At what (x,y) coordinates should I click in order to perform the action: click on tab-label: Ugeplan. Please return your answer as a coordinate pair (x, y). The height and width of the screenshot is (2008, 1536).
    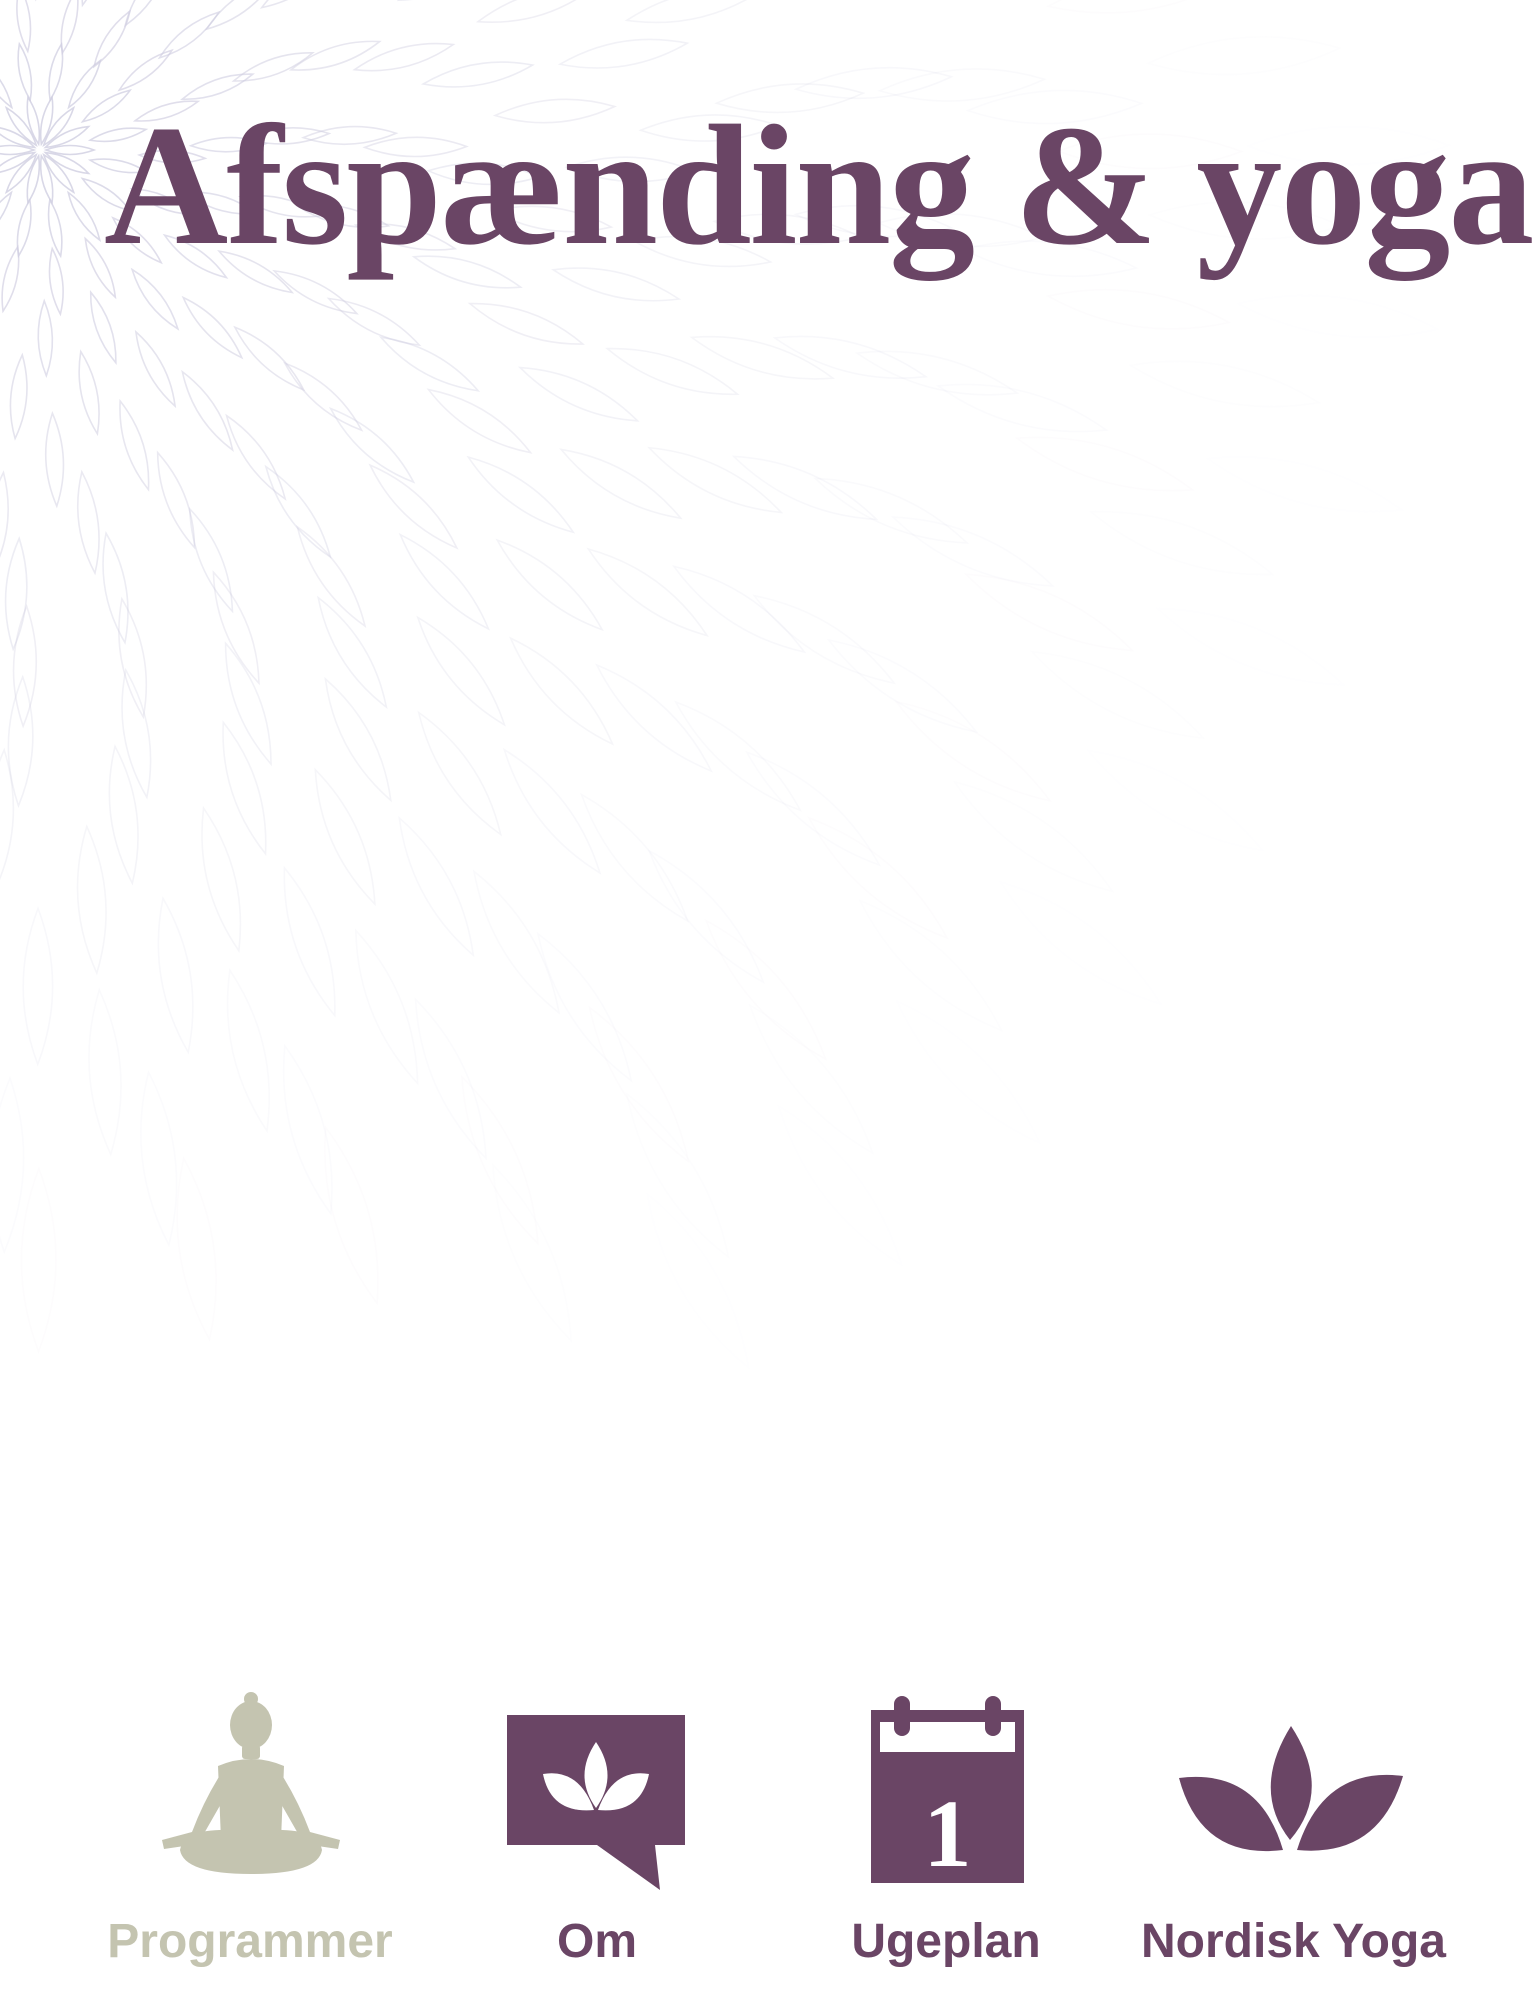
    Looking at the image, I should click on (946, 1941).